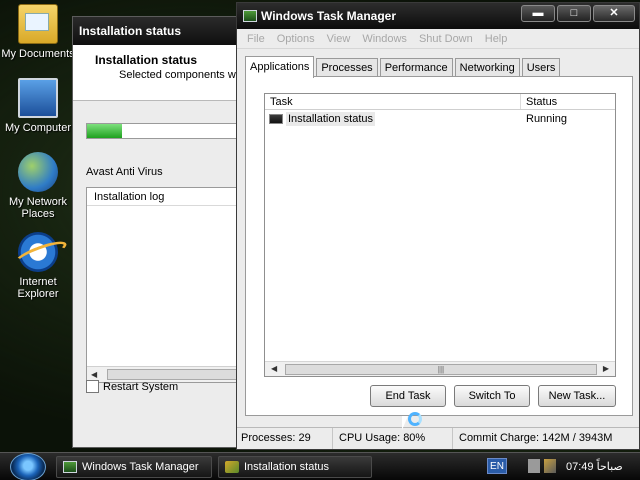 The width and height of the screenshot is (640, 480). I want to click on menu-help: Help, so click(496, 39).